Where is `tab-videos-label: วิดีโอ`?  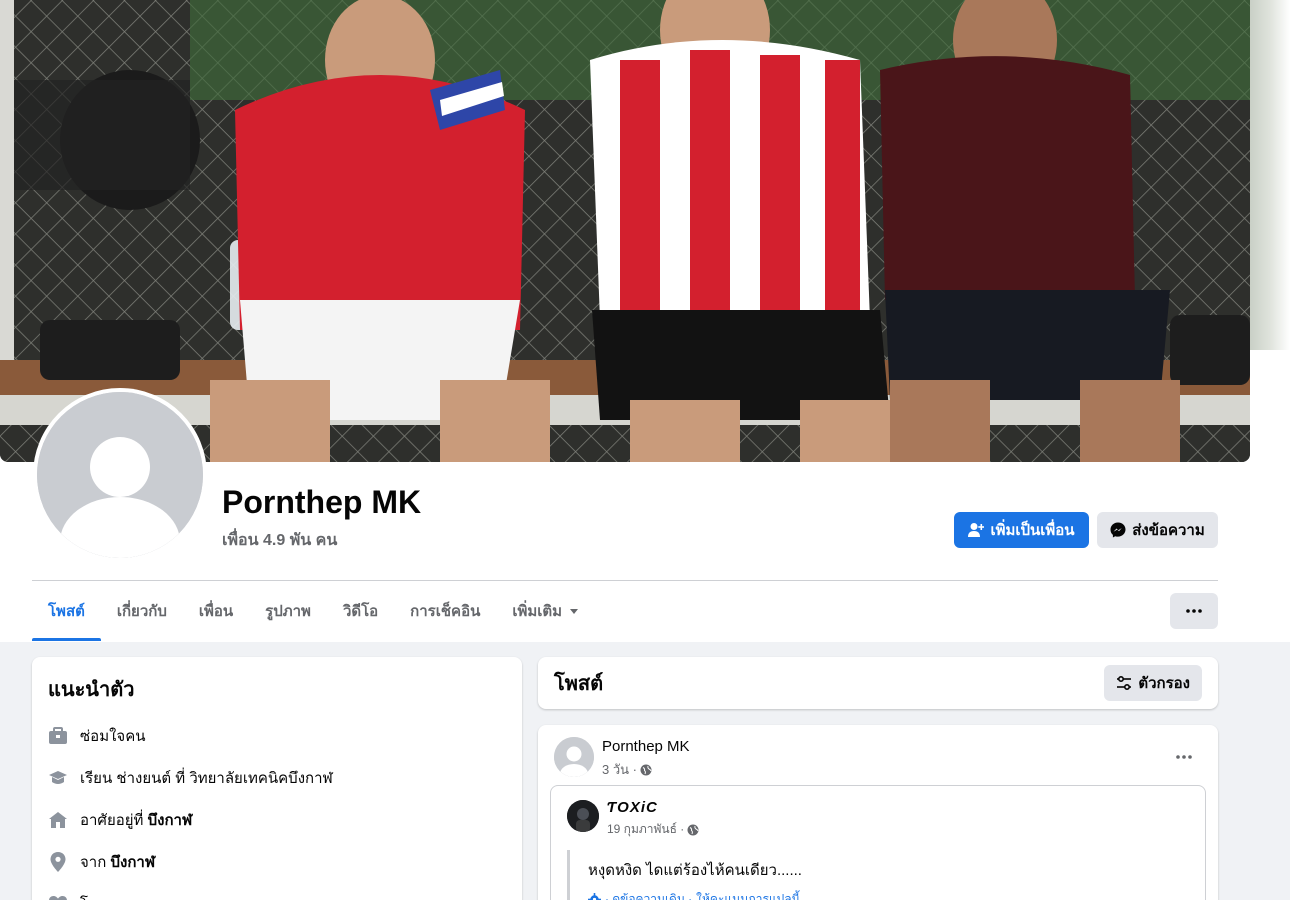
tab-videos-label: วิดีโอ is located at coordinates (360, 611).